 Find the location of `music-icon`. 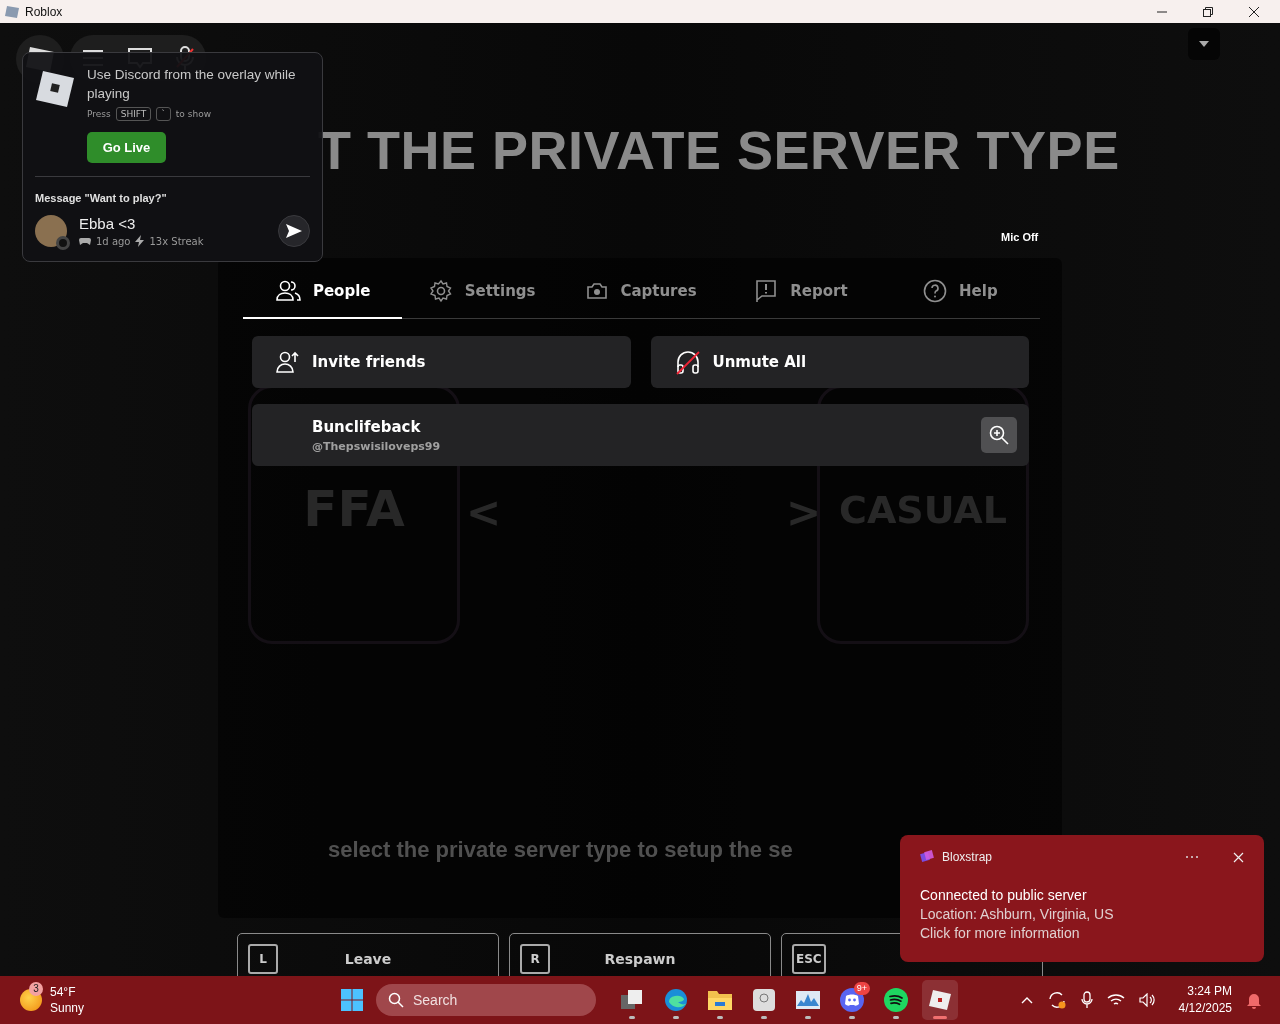

music-icon is located at coordinates (896, 1000).